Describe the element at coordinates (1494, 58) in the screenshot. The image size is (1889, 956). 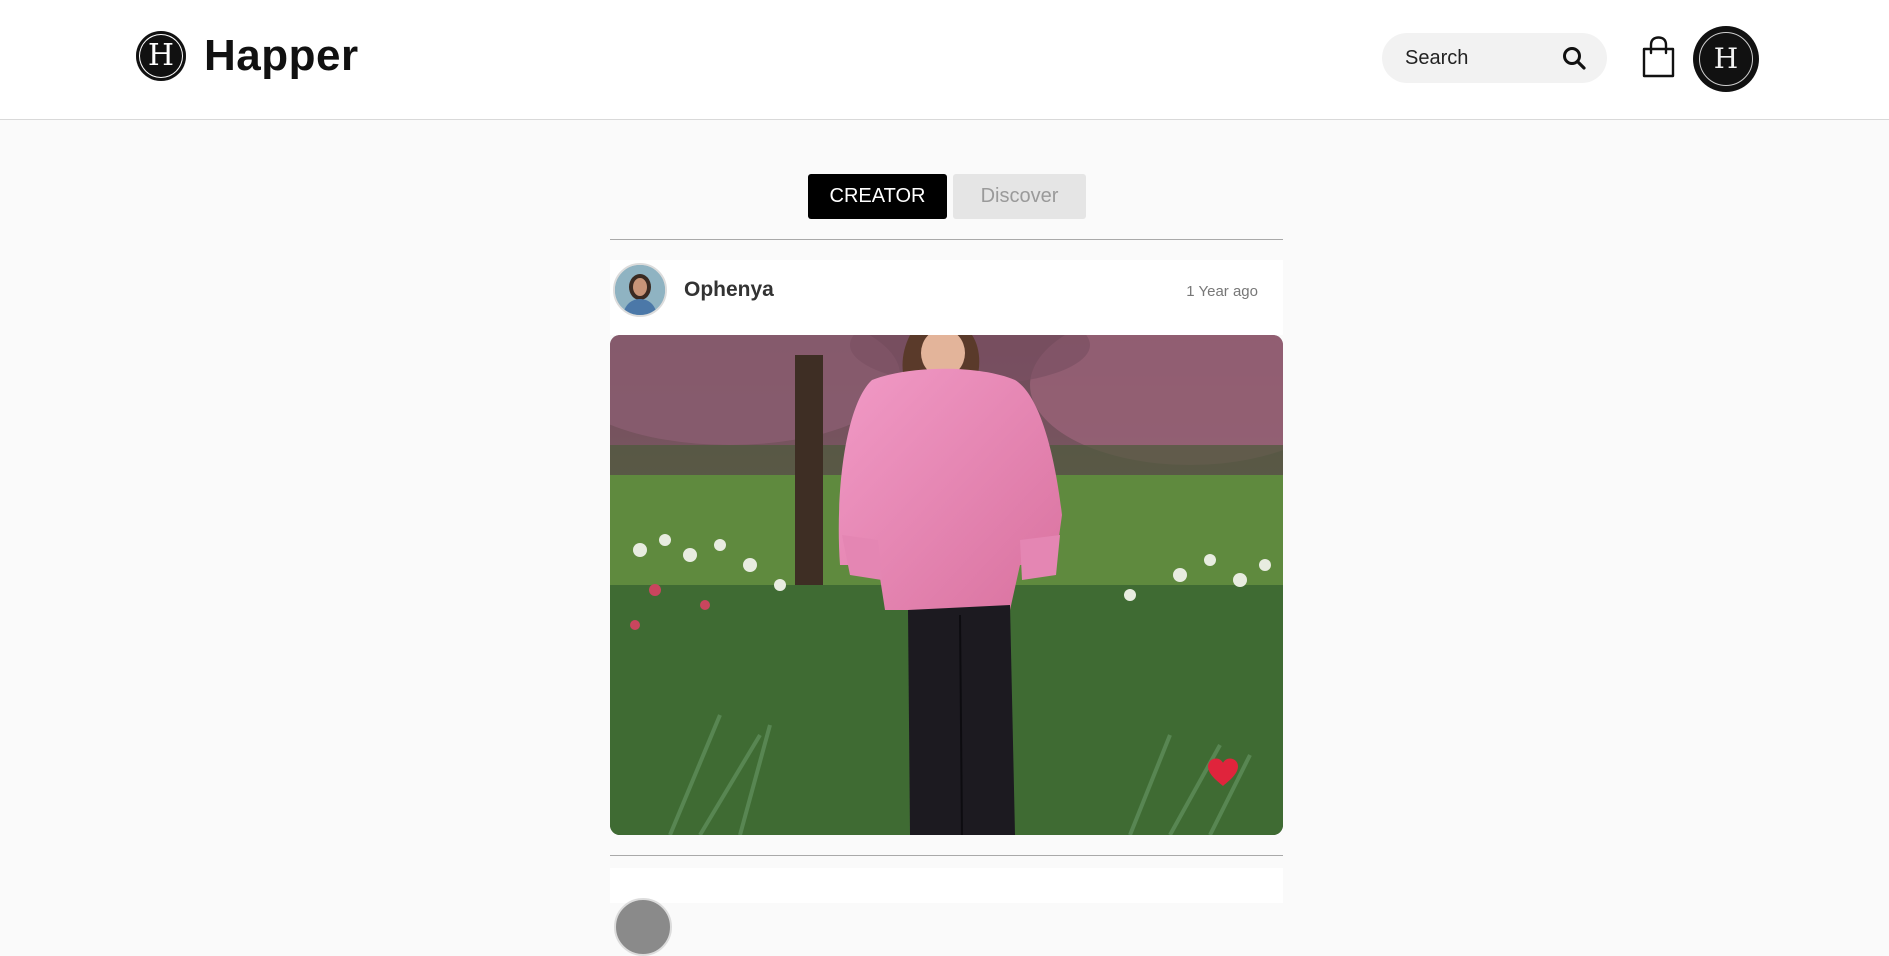
I see `search-input: Search` at that location.